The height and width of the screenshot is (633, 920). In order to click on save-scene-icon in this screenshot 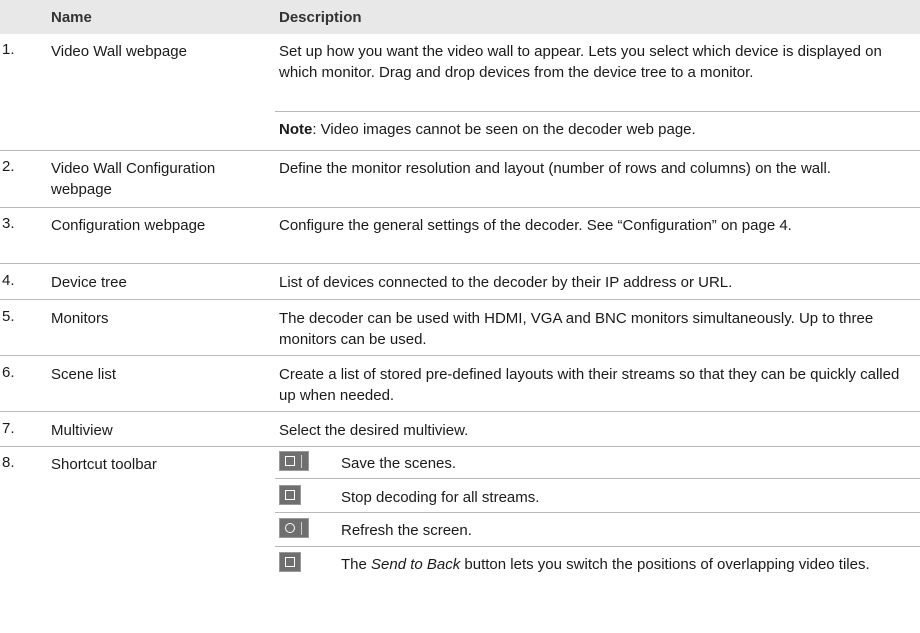, I will do `click(294, 461)`.